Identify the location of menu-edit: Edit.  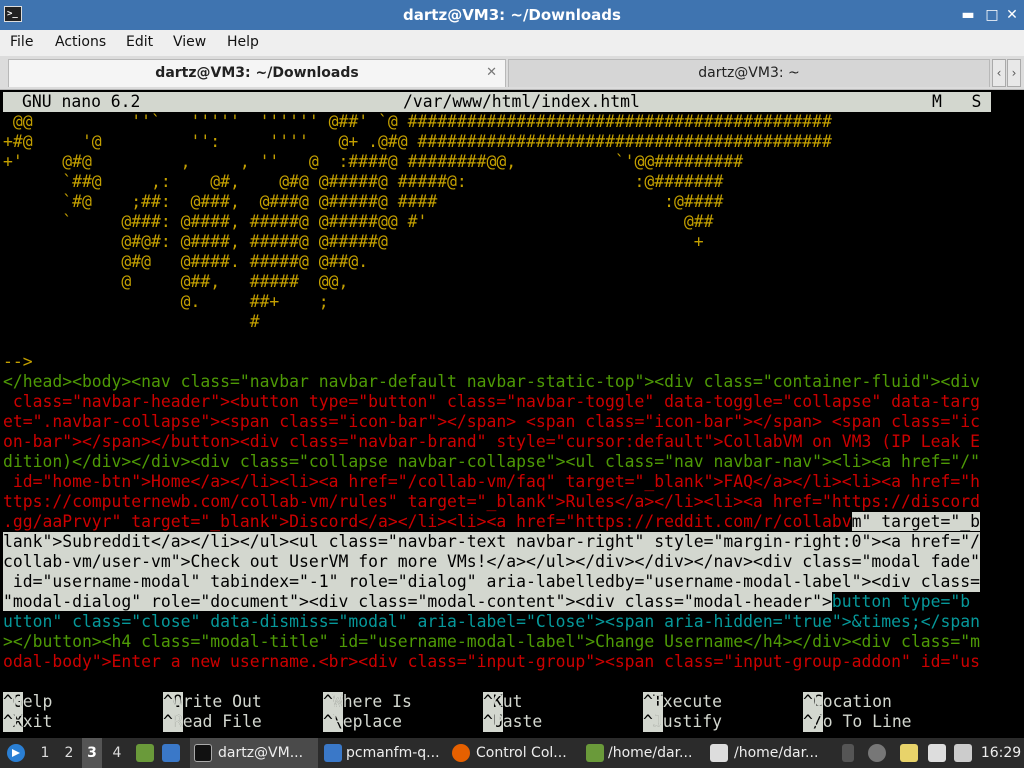
(139, 42).